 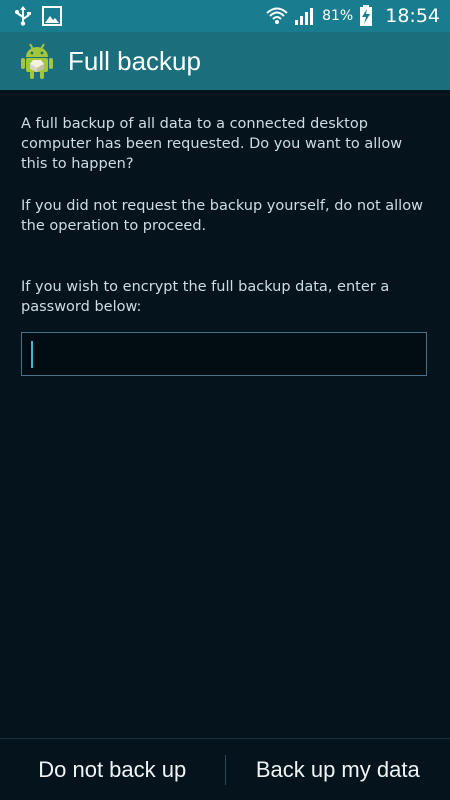 I want to click on image-notification-icon, so click(x=52, y=16).